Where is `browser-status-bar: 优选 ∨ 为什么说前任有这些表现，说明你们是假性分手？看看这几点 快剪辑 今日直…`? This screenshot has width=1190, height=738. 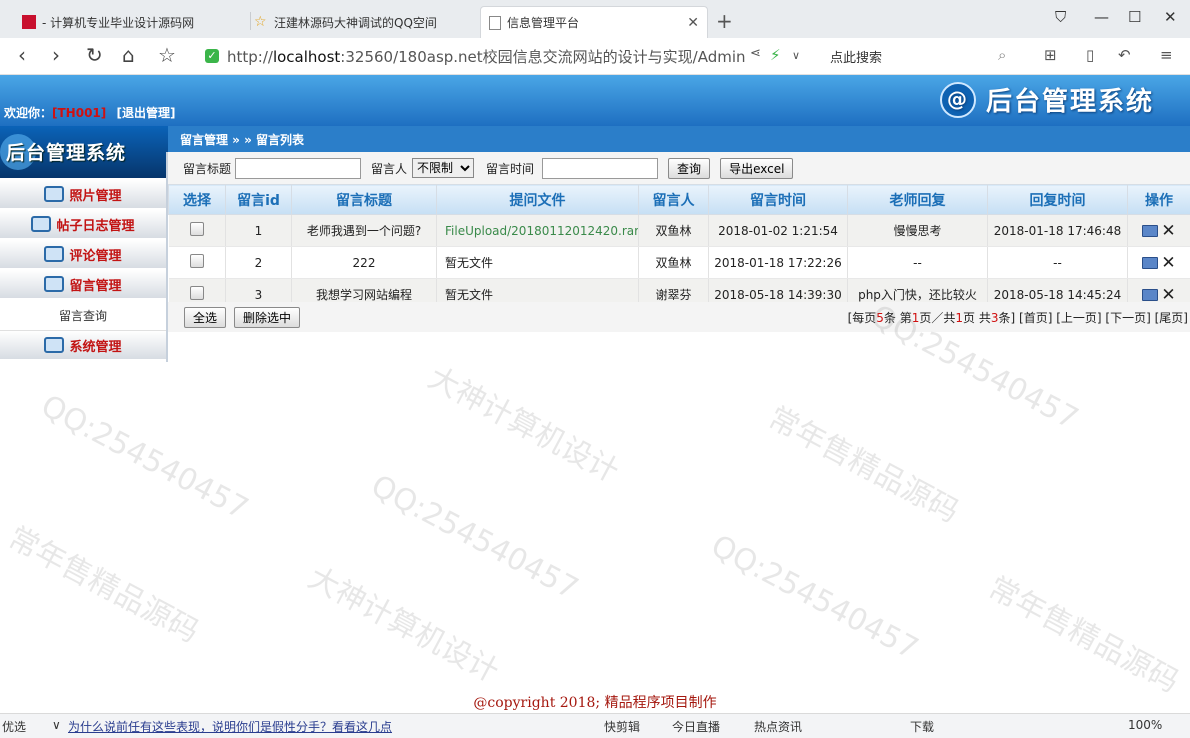
browser-status-bar: 优选 ∨ 为什么说前任有这些表现，说明你们是假性分手？看看这几点 快剪辑 今日直… is located at coordinates (595, 725).